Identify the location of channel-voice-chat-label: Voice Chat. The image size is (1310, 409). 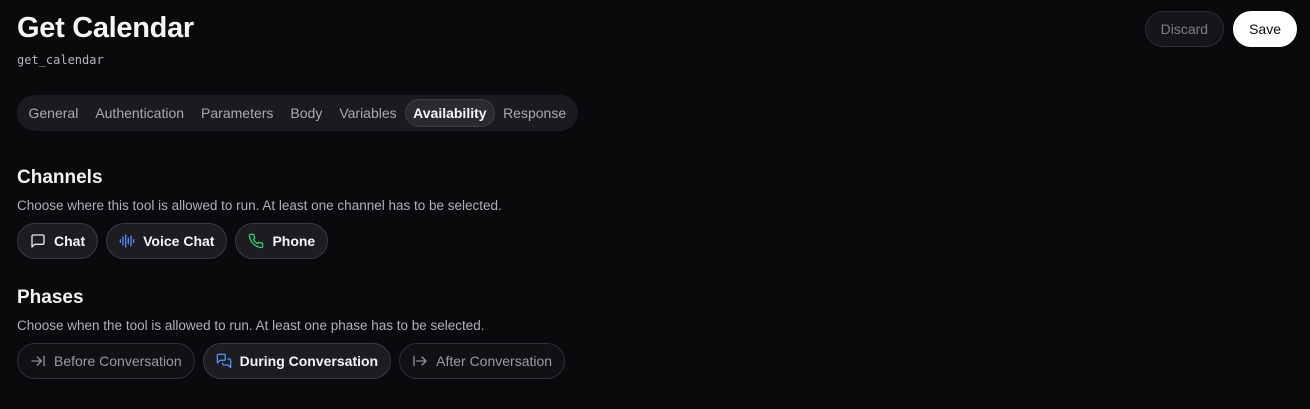
(179, 241).